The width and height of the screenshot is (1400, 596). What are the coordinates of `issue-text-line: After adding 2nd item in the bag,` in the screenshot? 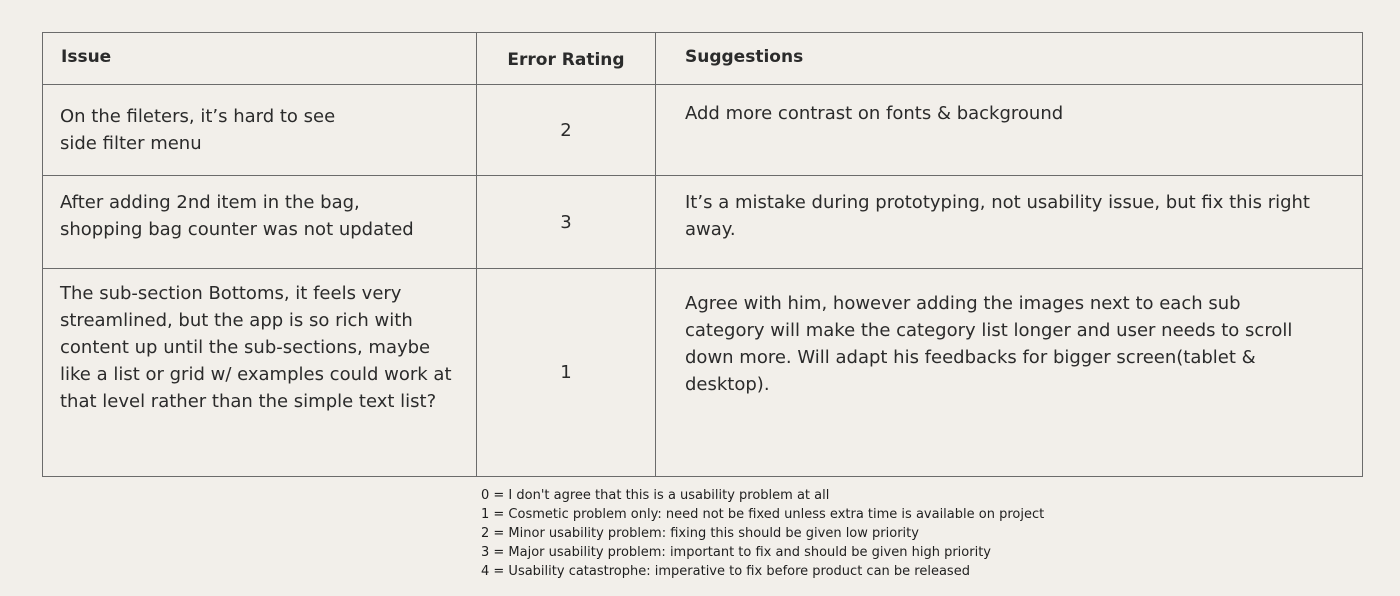 It's located at (210, 202).